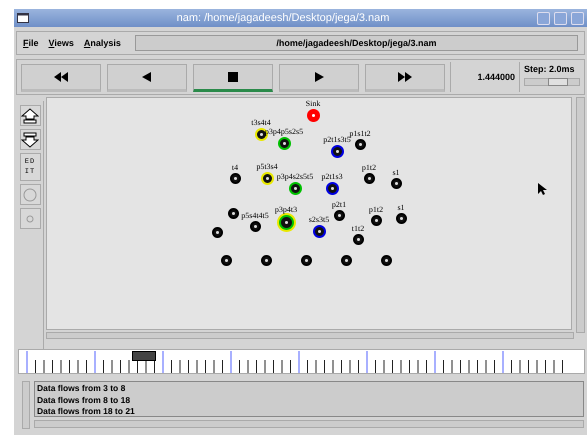  What do you see at coordinates (319, 219) in the screenshot?
I see `node-label: s2s3t5` at bounding box center [319, 219].